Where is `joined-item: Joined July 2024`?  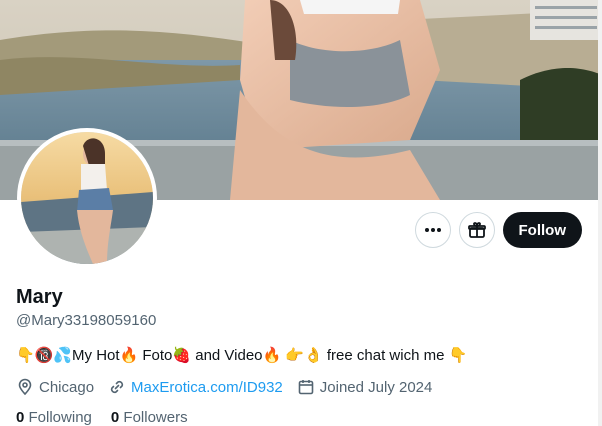 joined-item: Joined July 2024 is located at coordinates (365, 387).